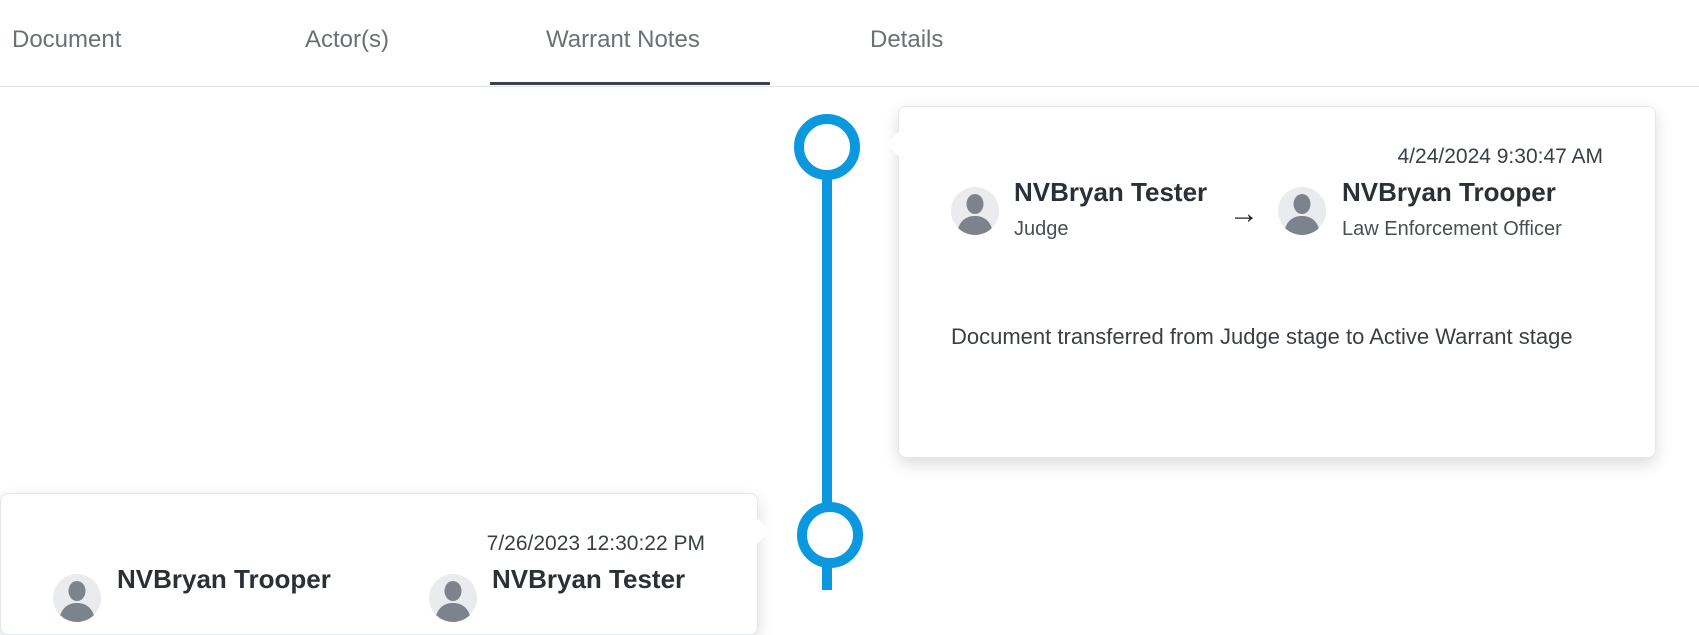  I want to click on note-timestamp: 4/24/2024 9:30:47 AM, so click(1500, 156).